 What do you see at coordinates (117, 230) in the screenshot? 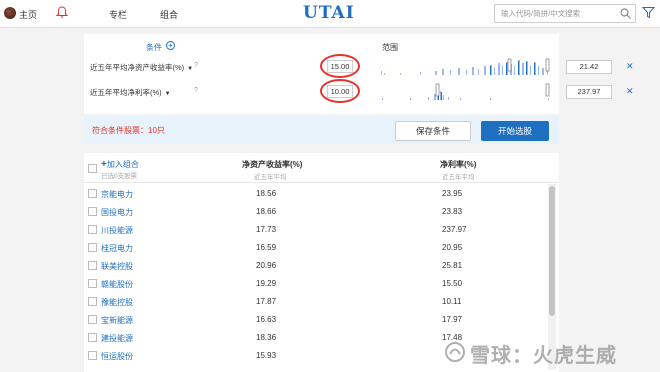
I see `stock-name-link: 川投能源` at bounding box center [117, 230].